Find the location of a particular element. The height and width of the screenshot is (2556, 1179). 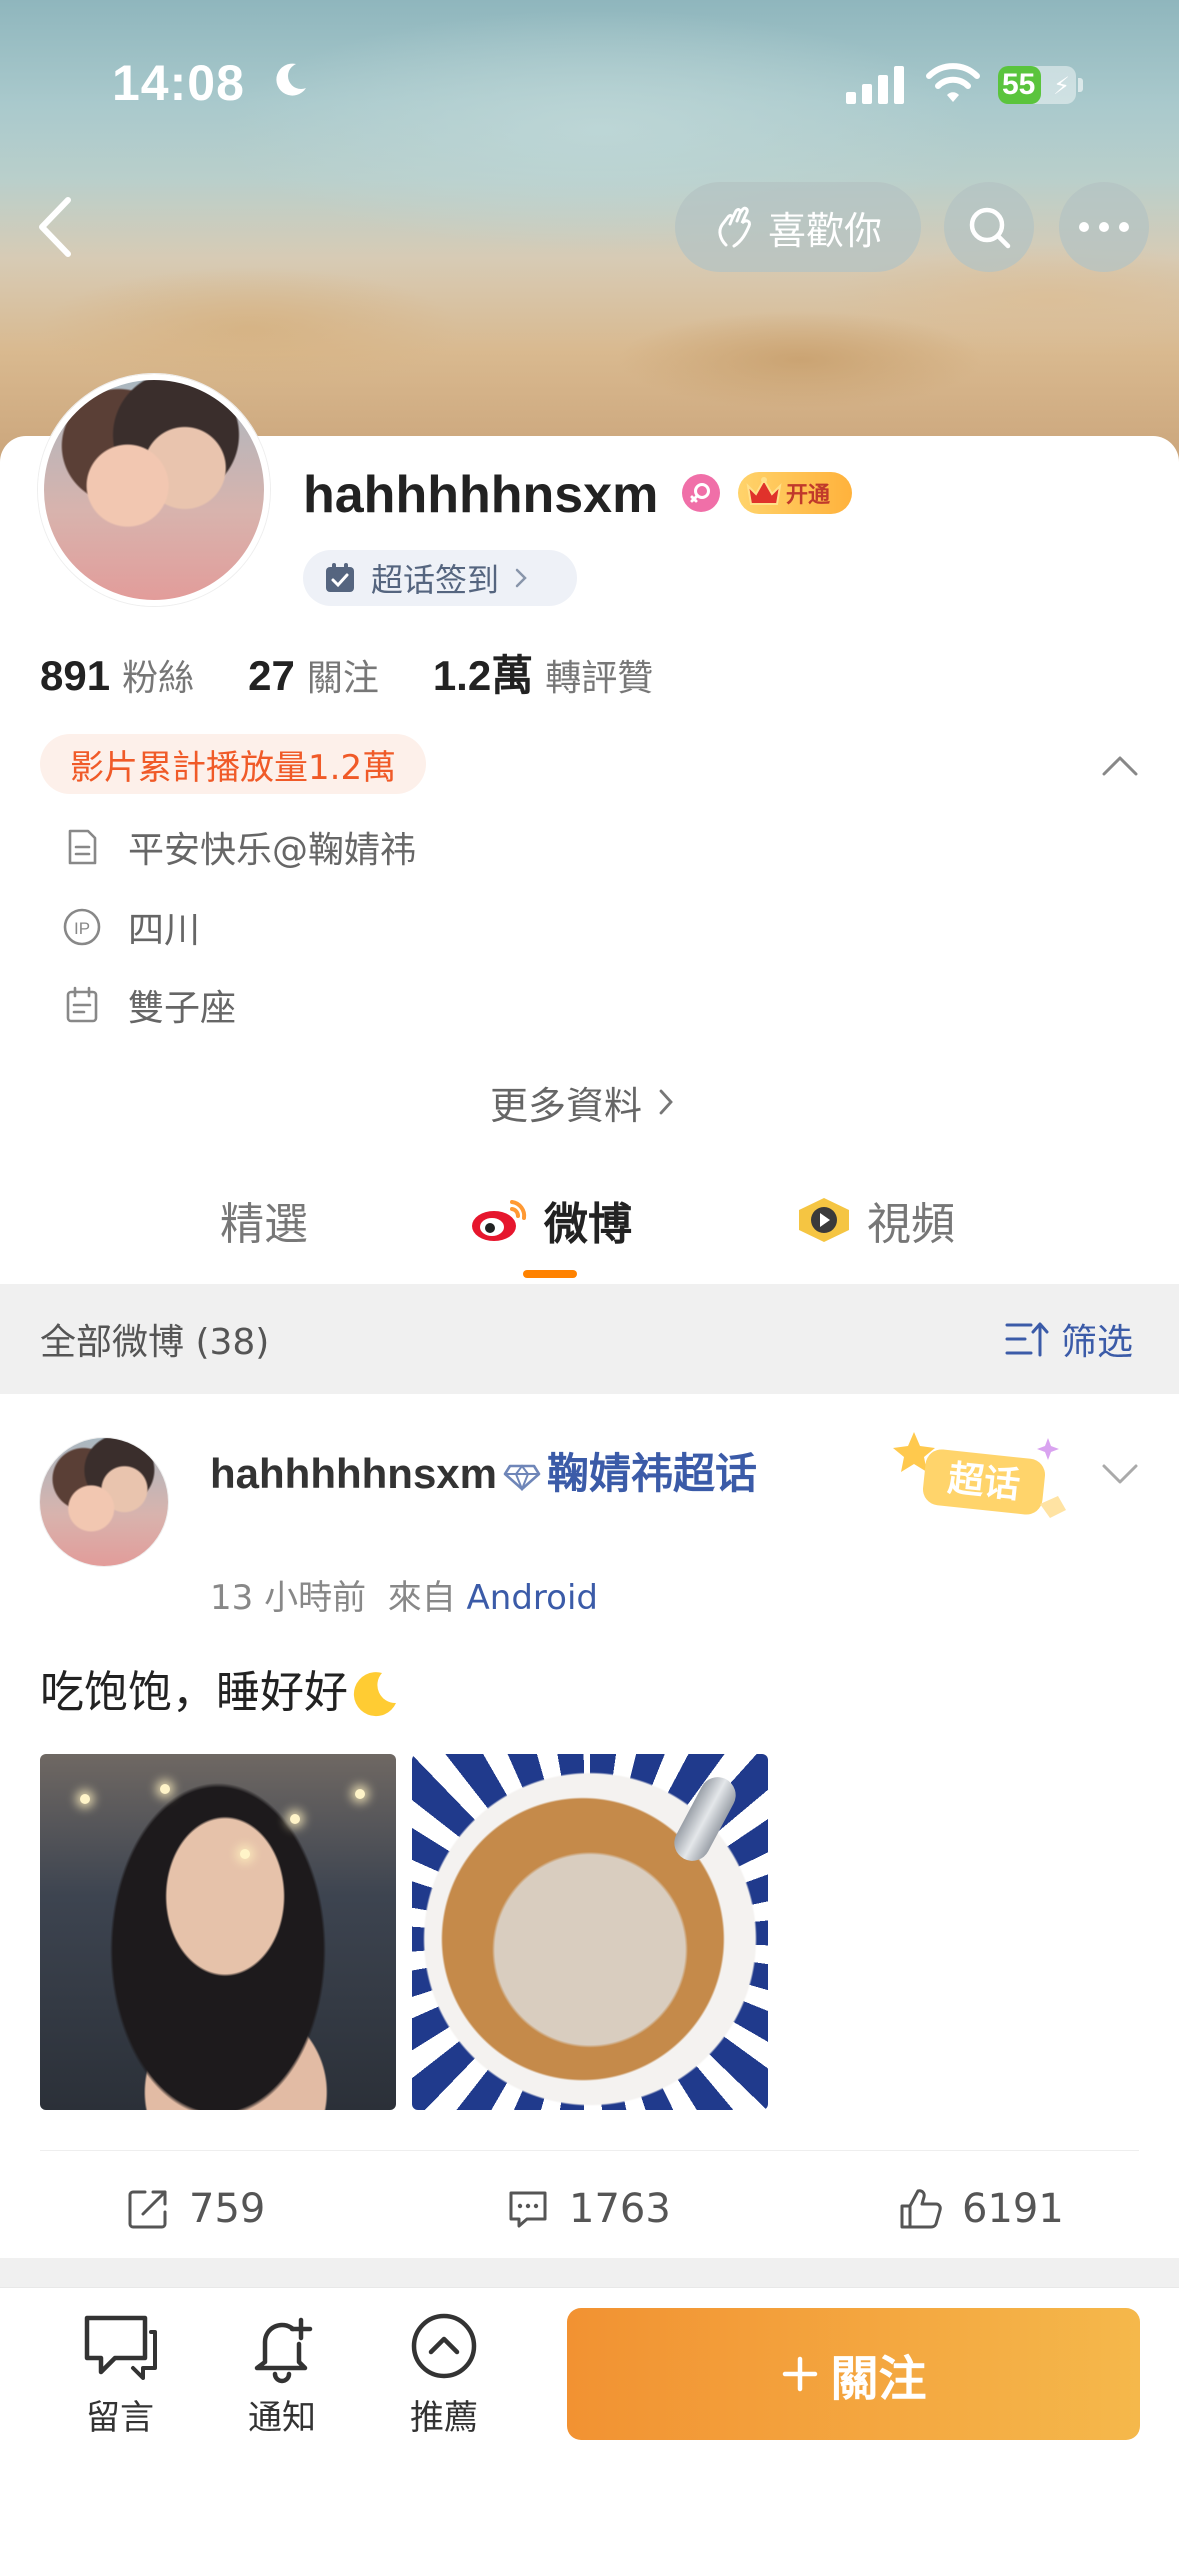

female-gender-icon is located at coordinates (701, 493).